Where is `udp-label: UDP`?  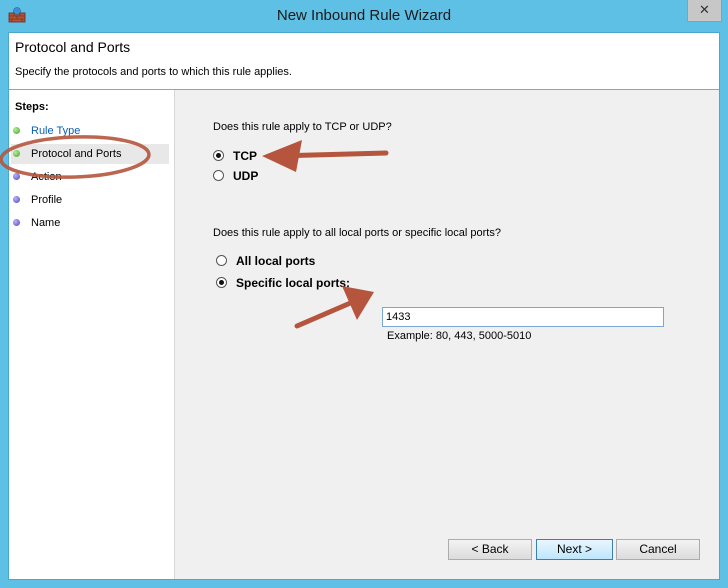 udp-label: UDP is located at coordinates (246, 176).